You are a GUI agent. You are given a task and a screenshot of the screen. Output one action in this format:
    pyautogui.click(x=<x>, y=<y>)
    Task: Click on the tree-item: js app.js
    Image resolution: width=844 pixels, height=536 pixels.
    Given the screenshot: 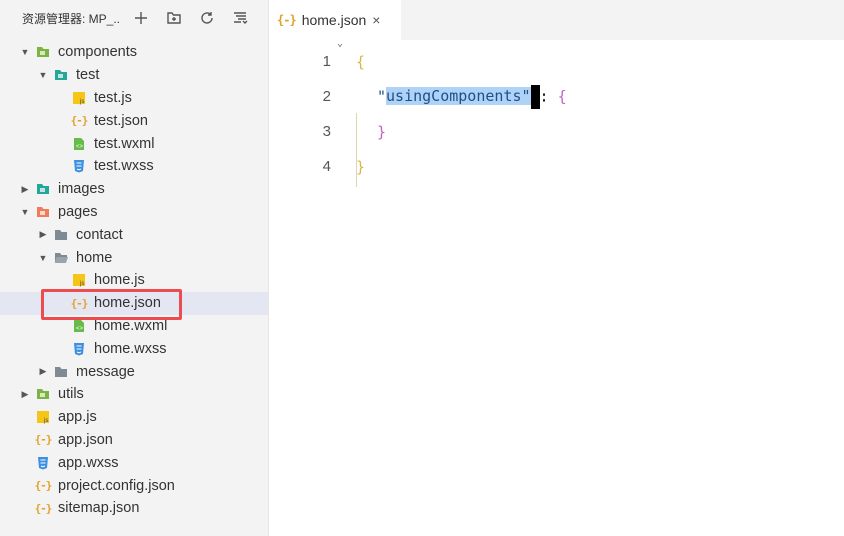 What is the action you would take?
    pyautogui.click(x=134, y=417)
    